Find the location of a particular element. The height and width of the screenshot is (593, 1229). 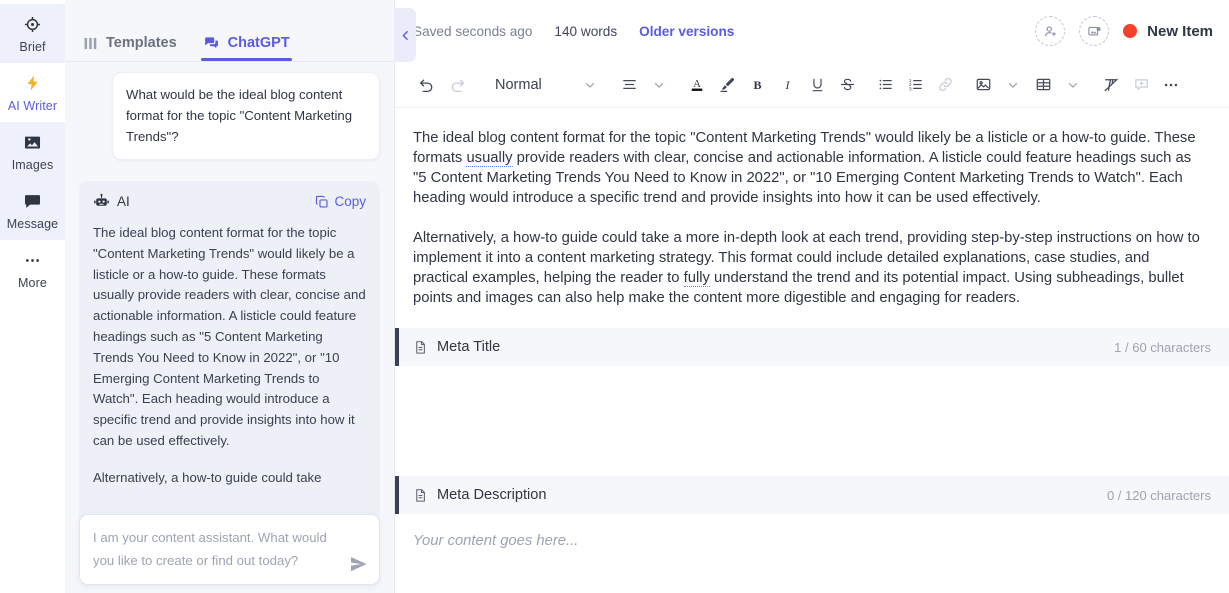

robot-icon is located at coordinates (101, 201).